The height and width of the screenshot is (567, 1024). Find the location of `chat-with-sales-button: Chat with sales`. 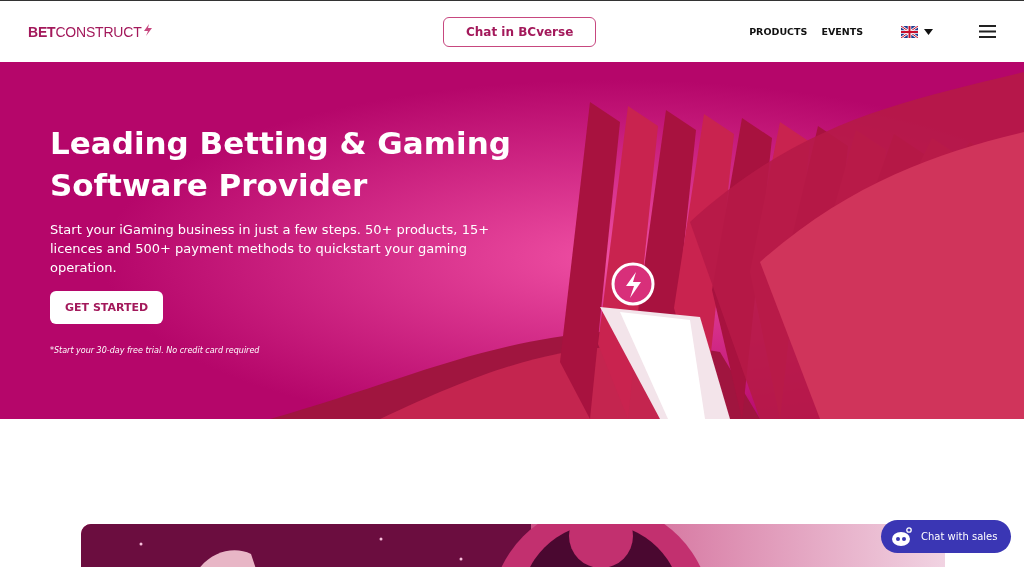

chat-with-sales-button: Chat with sales is located at coordinates (946, 536).